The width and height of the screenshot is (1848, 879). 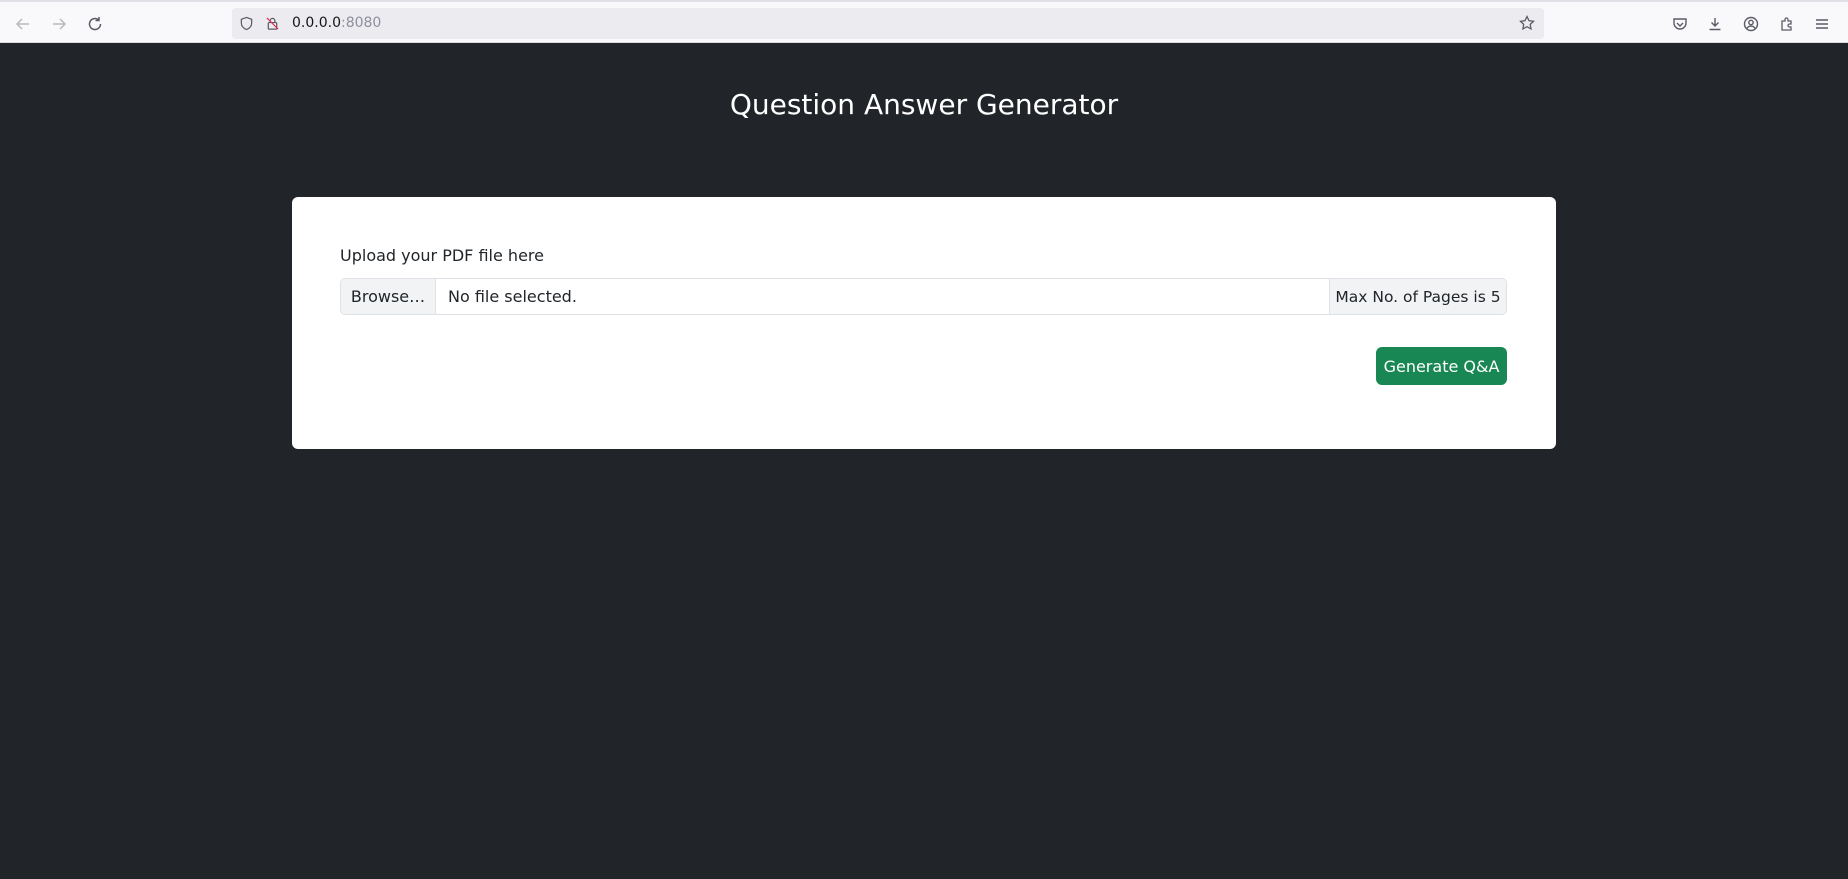 I want to click on url-host: 0.0.0.0, so click(x=316, y=23).